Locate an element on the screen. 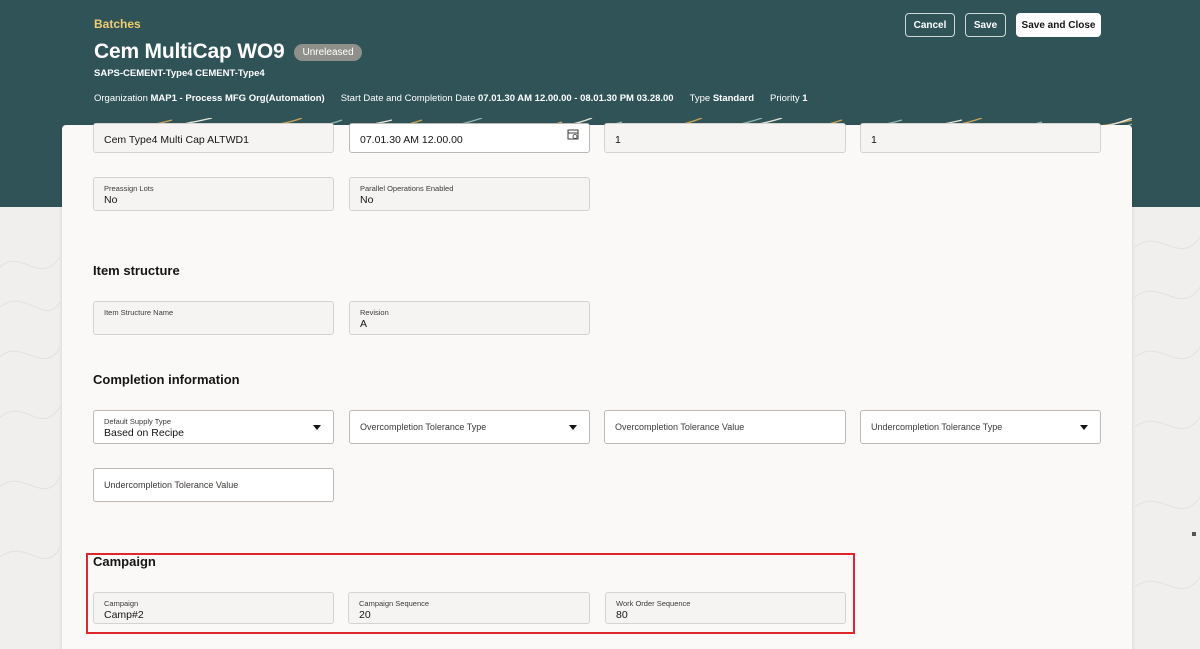 Image resolution: width=1200 pixels, height=649 pixels. meta-priority: Priority 1 is located at coordinates (789, 98).